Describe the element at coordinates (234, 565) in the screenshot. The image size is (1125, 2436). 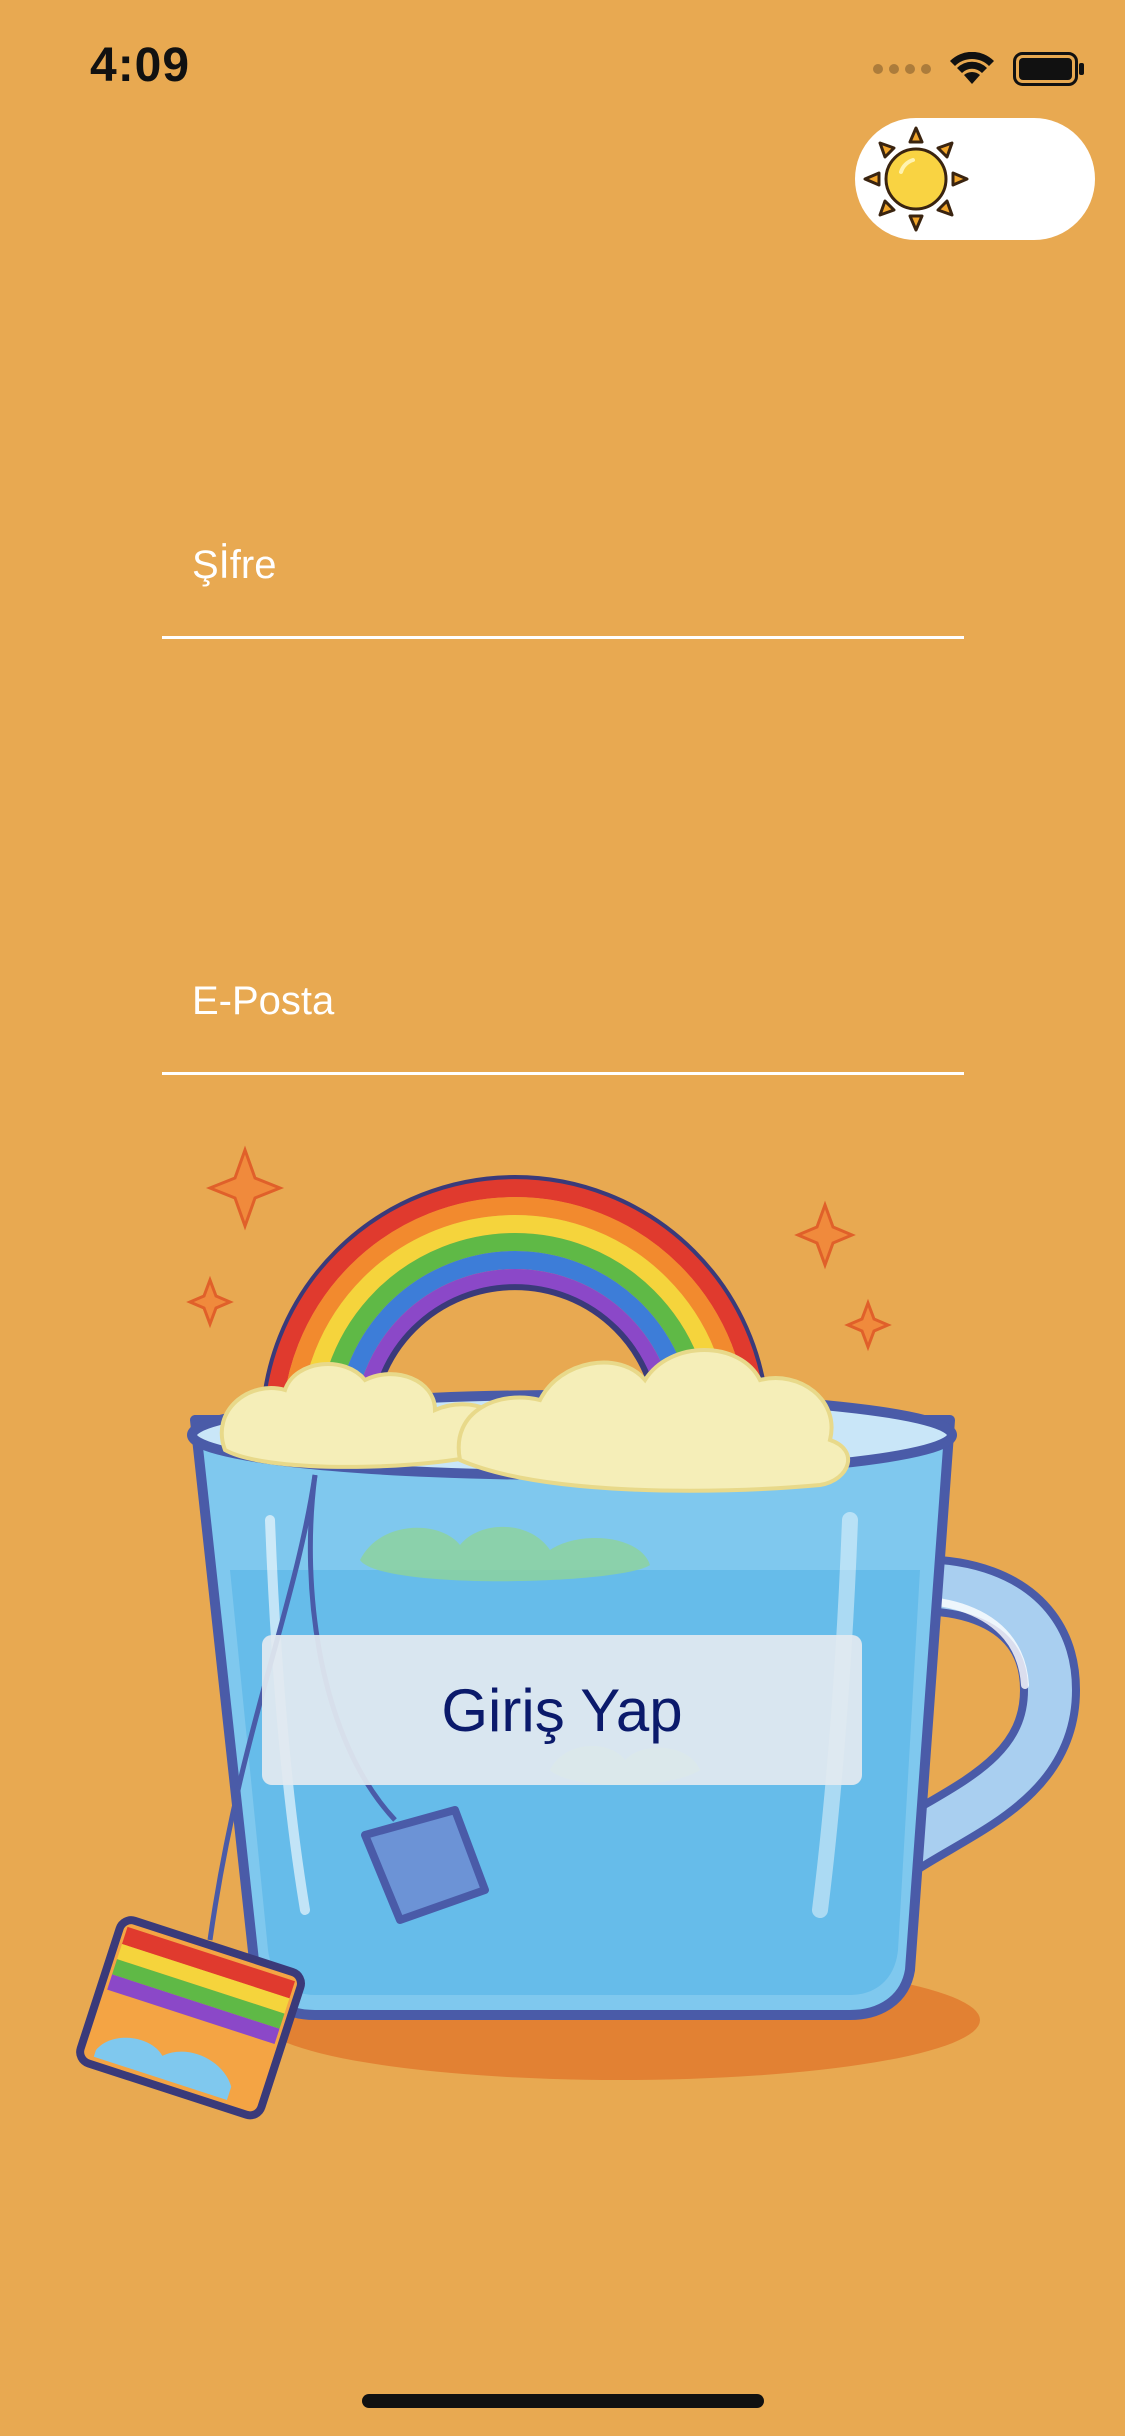
I see `password-placeholder: Şİfre` at that location.